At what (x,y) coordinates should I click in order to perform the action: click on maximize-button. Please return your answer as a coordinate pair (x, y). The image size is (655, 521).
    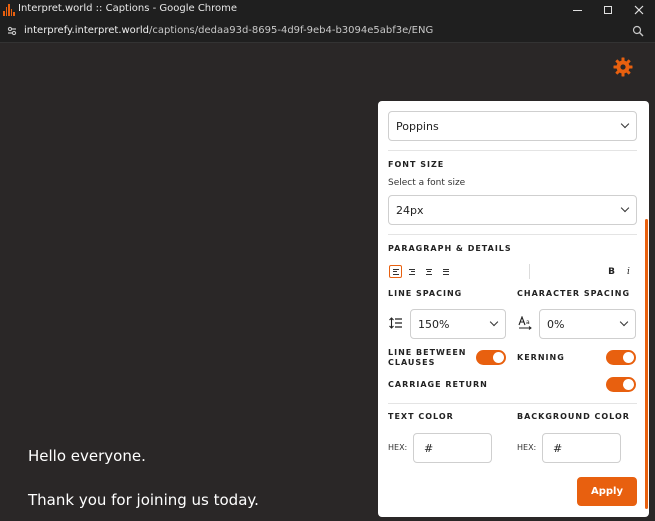
    Looking at the image, I should click on (608, 10).